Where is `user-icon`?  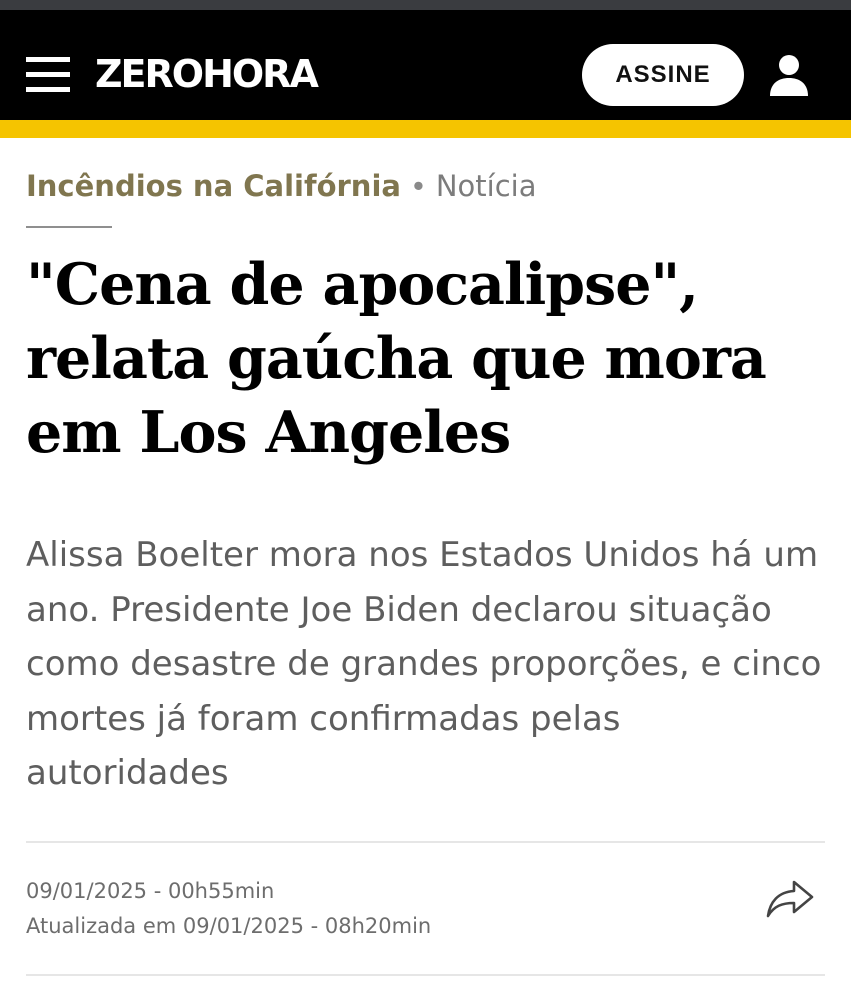 user-icon is located at coordinates (789, 75).